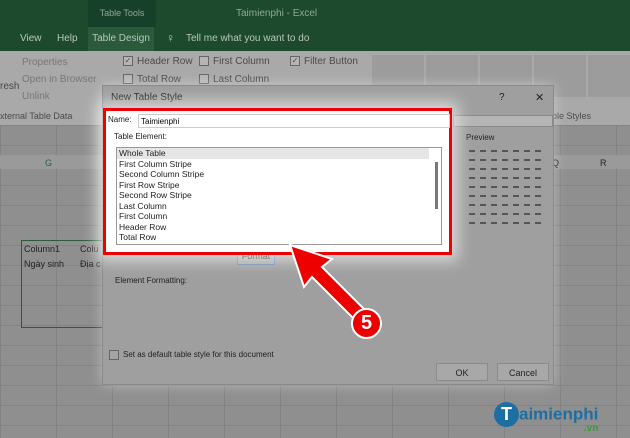 The height and width of the screenshot is (438, 630). I want to click on table-element-label: Table Element:, so click(140, 136).